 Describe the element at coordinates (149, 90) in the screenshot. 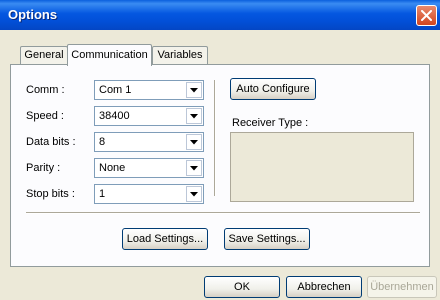

I see `comm-select: Com 1` at that location.